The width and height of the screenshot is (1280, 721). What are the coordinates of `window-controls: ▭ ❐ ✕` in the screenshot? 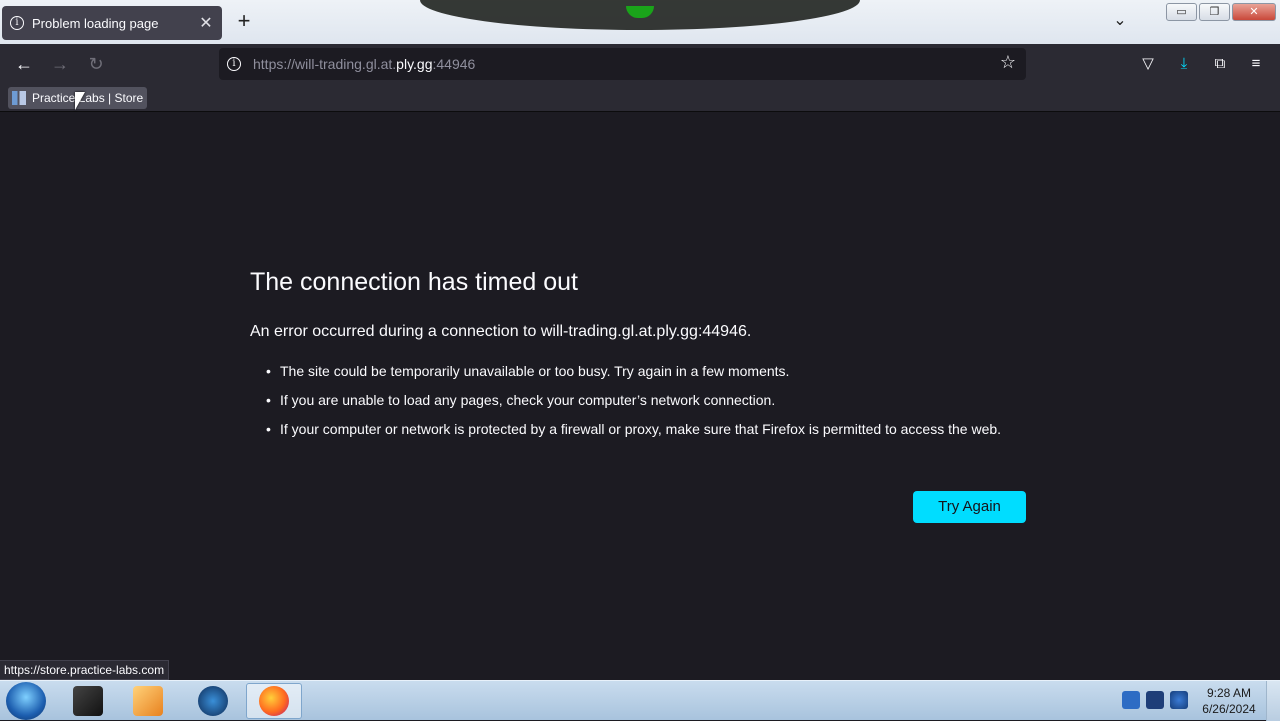 It's located at (1221, 12).